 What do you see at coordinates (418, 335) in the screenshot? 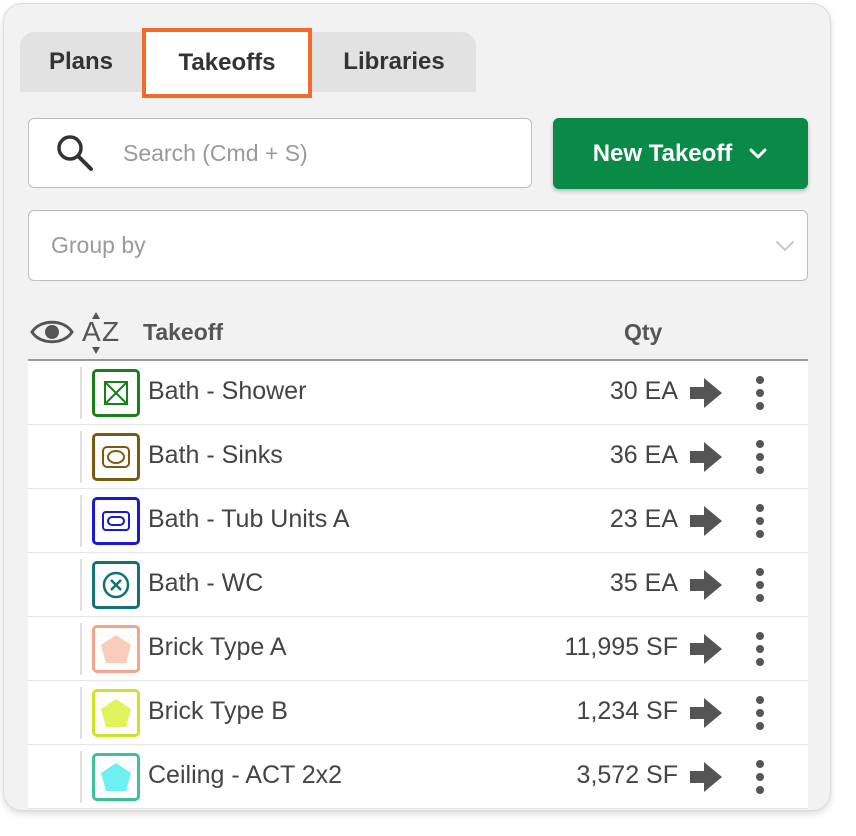
I see `takeoff-list-header: A Z Takeoff Qty` at bounding box center [418, 335].